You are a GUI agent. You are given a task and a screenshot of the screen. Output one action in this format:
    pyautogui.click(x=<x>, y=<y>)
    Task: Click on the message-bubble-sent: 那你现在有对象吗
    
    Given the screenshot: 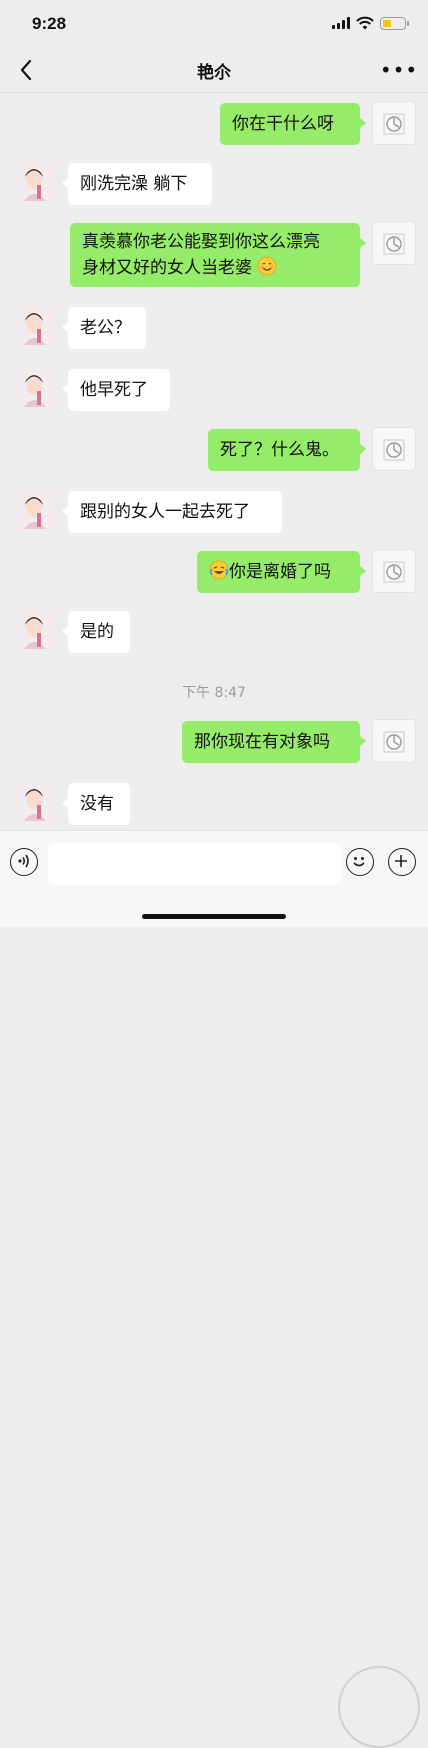 What is the action you would take?
    pyautogui.click(x=274, y=742)
    